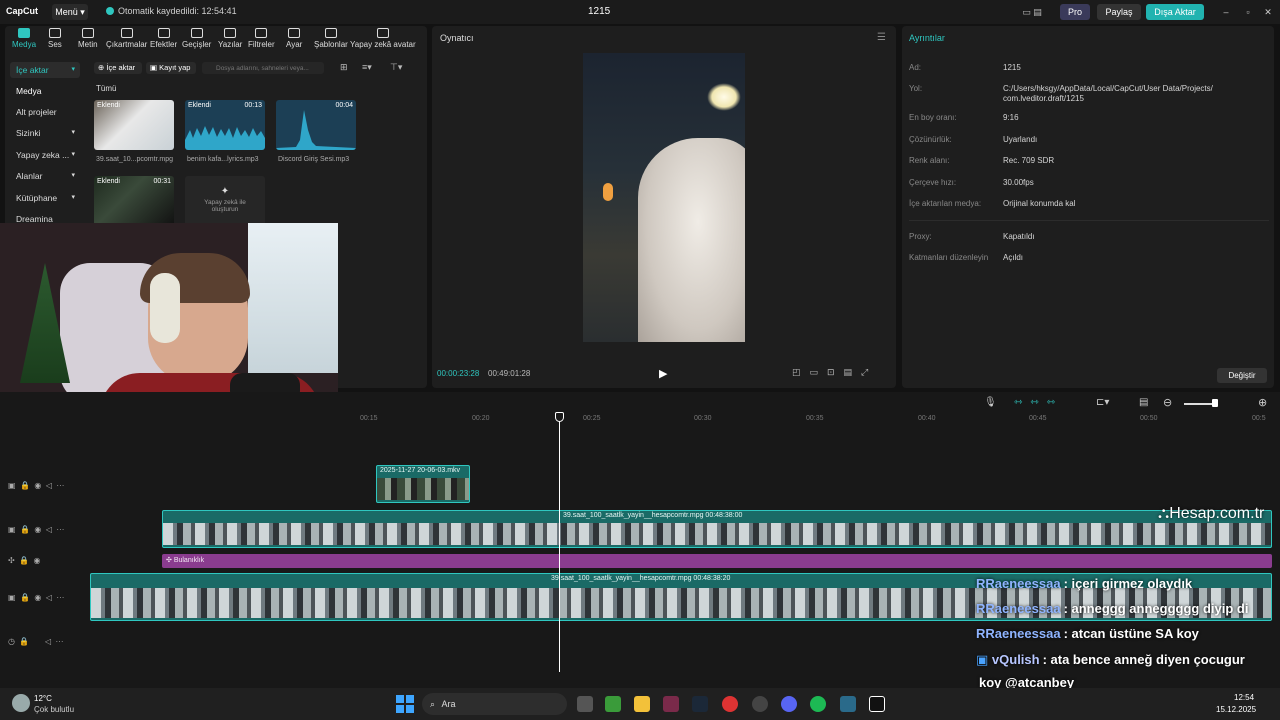 This screenshot has height=720, width=1280. What do you see at coordinates (316, 125) in the screenshot?
I see `media-tile-audio: 00:04` at bounding box center [316, 125].